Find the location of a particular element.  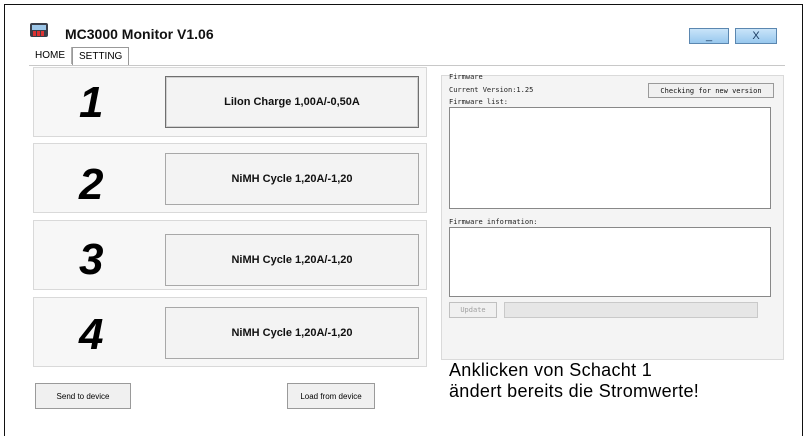

slot-number: 2 is located at coordinates (91, 184).